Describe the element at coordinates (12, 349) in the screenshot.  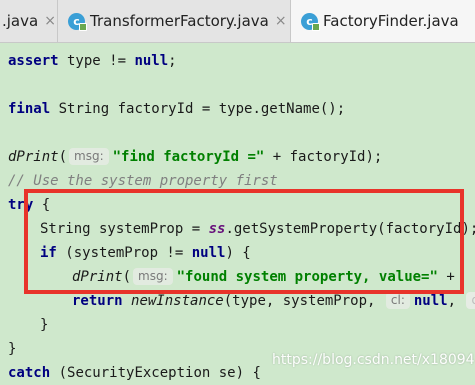
I see `code-line-close-try: }` at that location.